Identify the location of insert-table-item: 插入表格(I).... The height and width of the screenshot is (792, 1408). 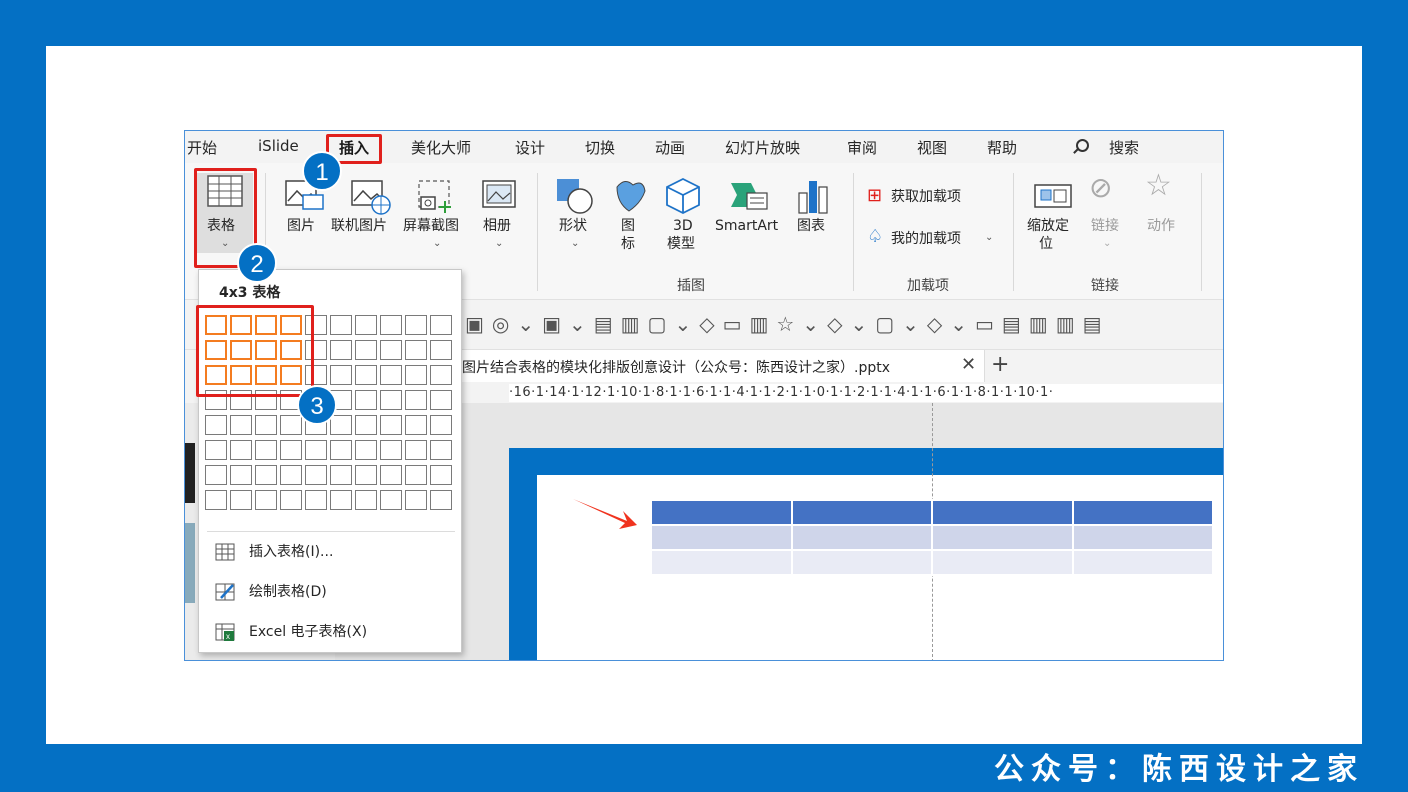
(335, 552).